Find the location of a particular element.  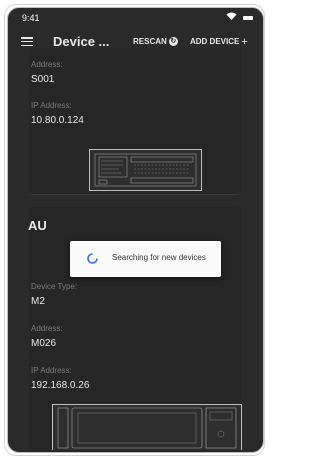

add-device-button: ADD DEVICE + is located at coordinates (219, 41).